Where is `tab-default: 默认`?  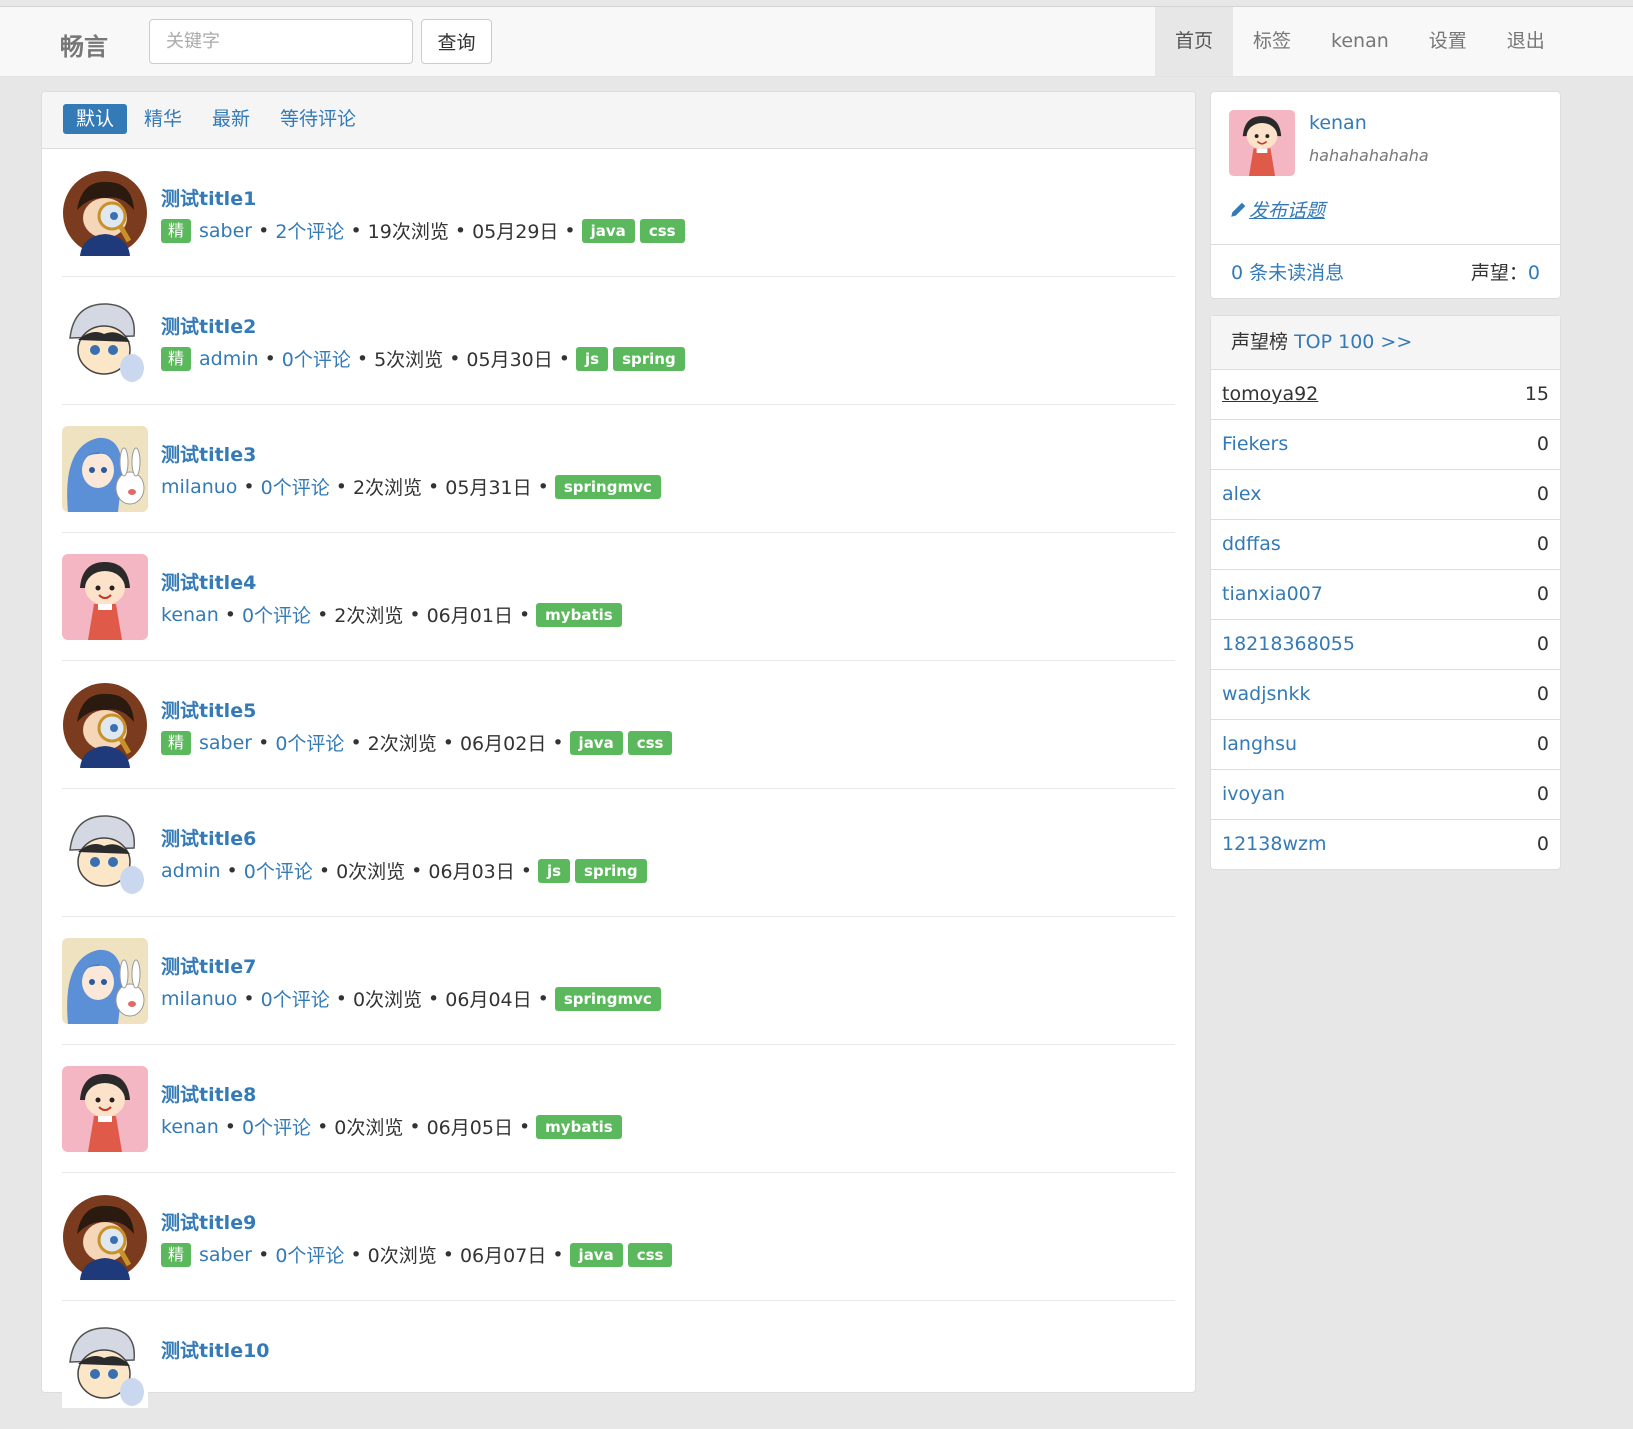
tab-default: 默认 is located at coordinates (95, 119).